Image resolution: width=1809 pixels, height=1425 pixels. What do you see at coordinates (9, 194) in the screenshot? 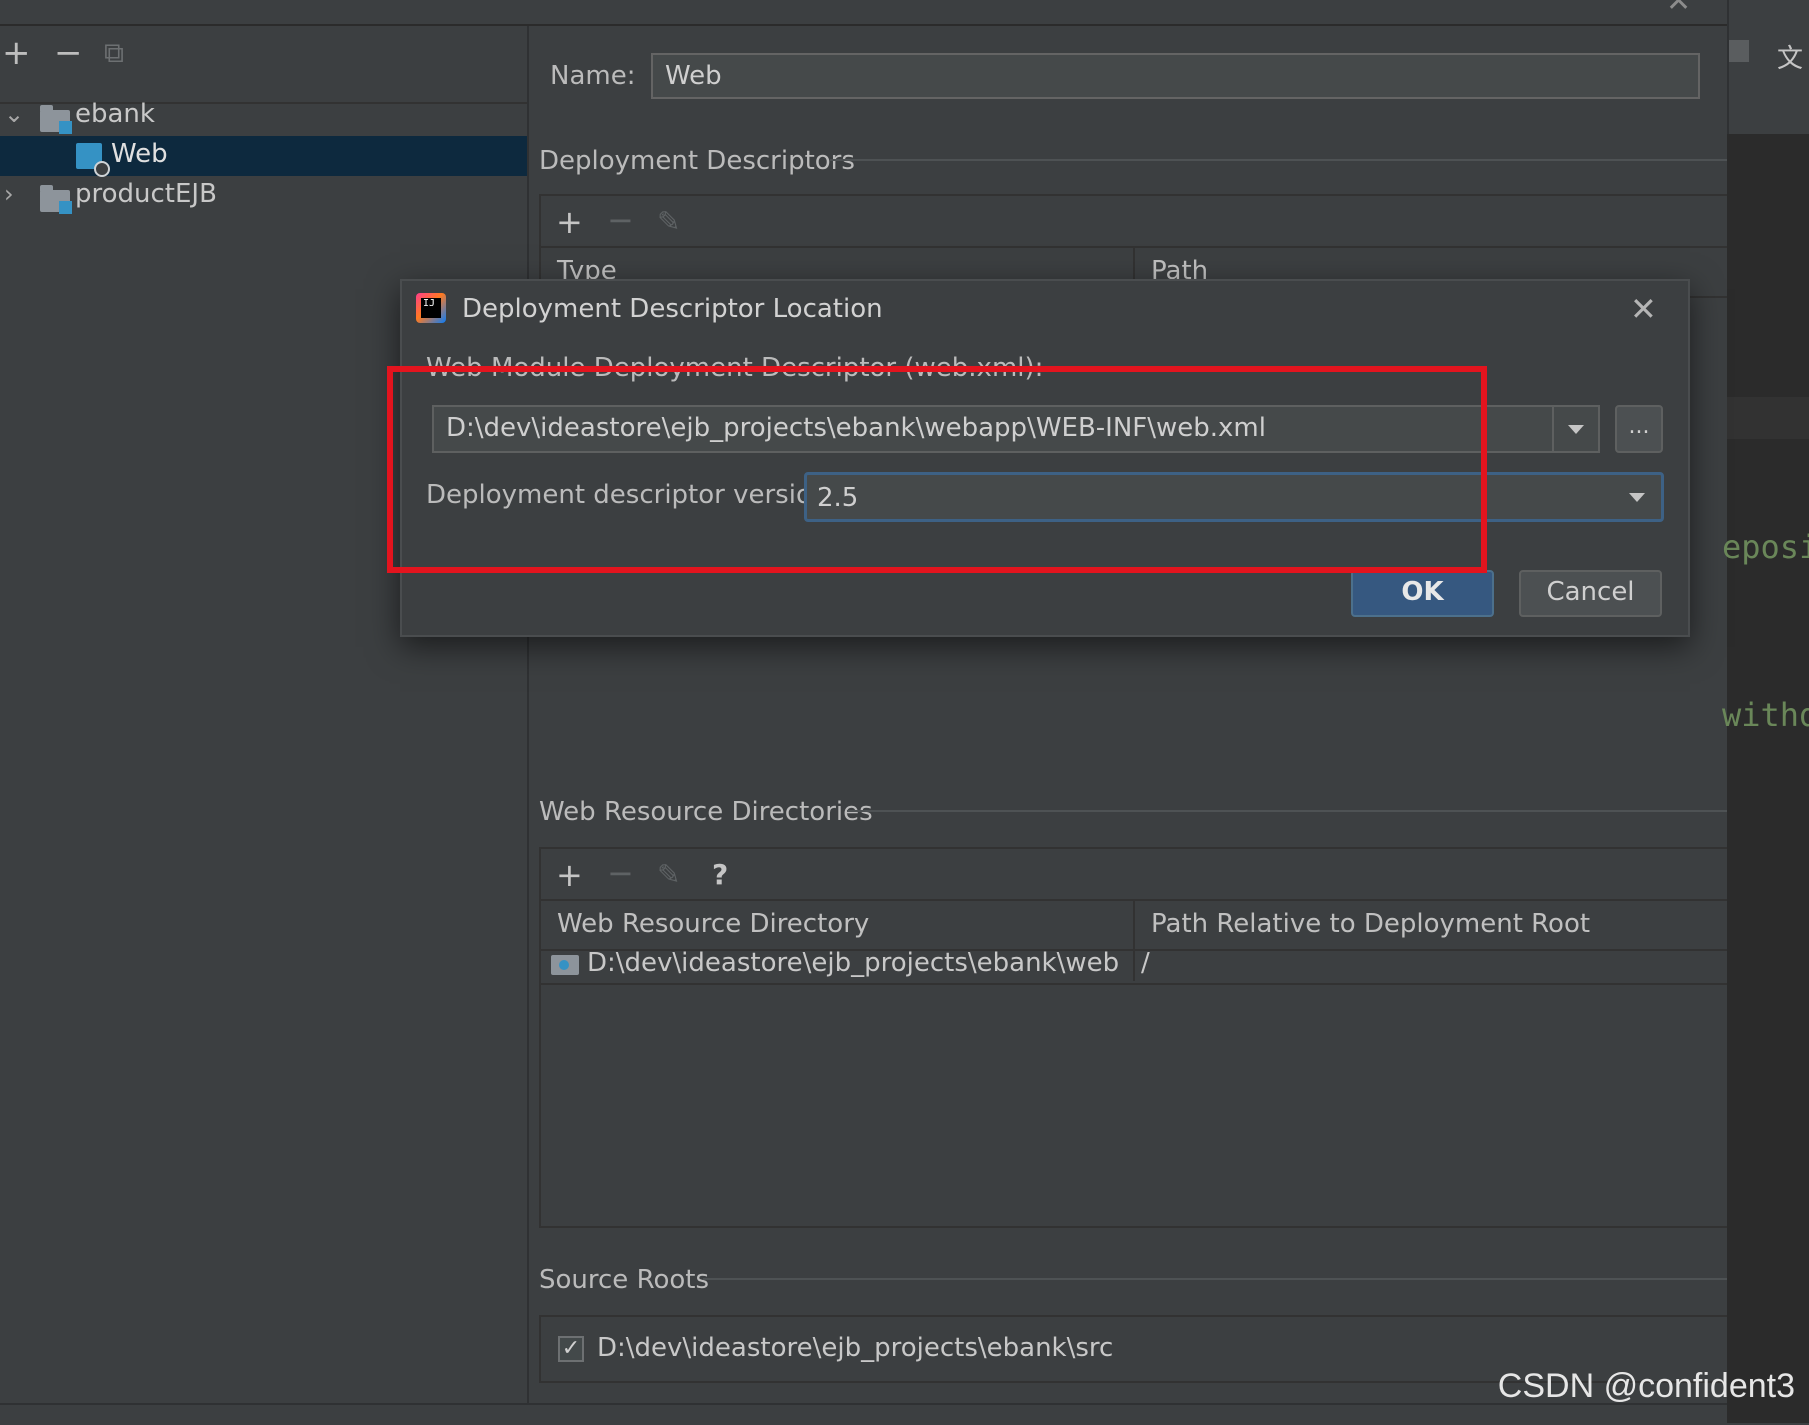
I see `chevron-right-icon: ›` at bounding box center [9, 194].